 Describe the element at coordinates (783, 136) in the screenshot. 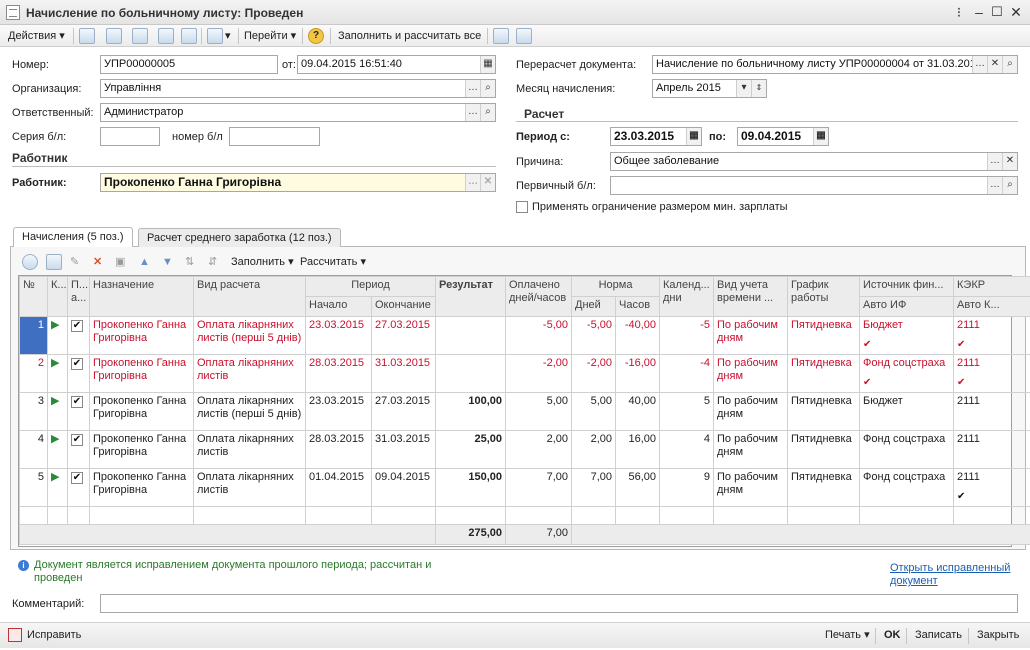

I see `period-to-field: 09.04.2015 ▦` at that location.